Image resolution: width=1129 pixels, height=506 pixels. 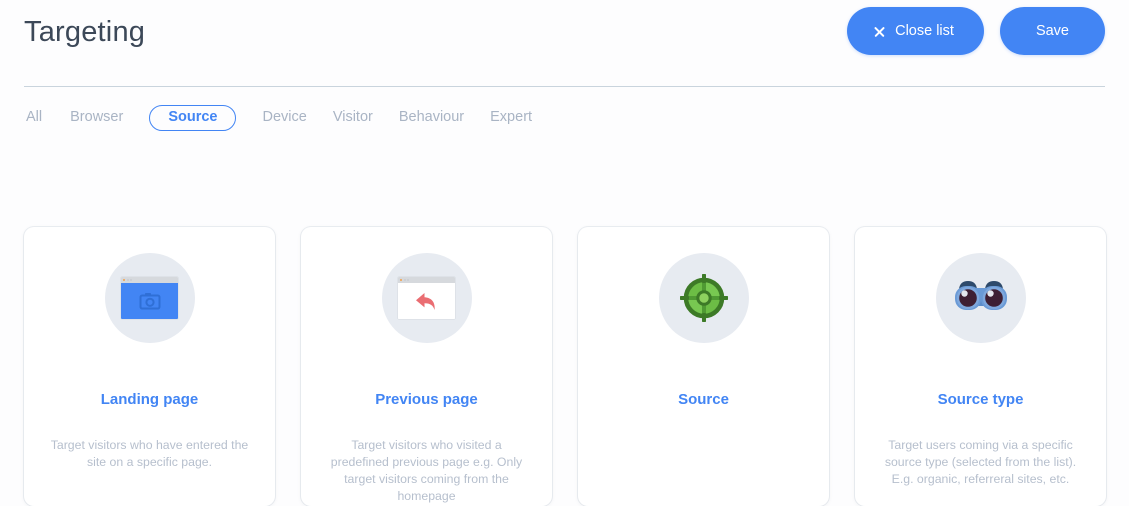 What do you see at coordinates (426, 399) in the screenshot?
I see `card-title: Previous page` at bounding box center [426, 399].